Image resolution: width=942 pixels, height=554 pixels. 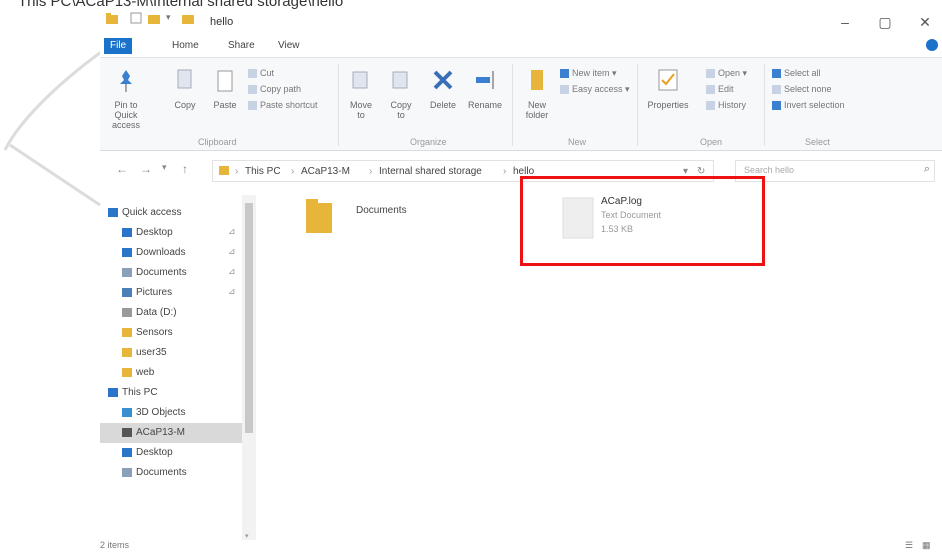 What do you see at coordinates (249, 318) in the screenshot?
I see `scrollbar-thumb` at bounding box center [249, 318].